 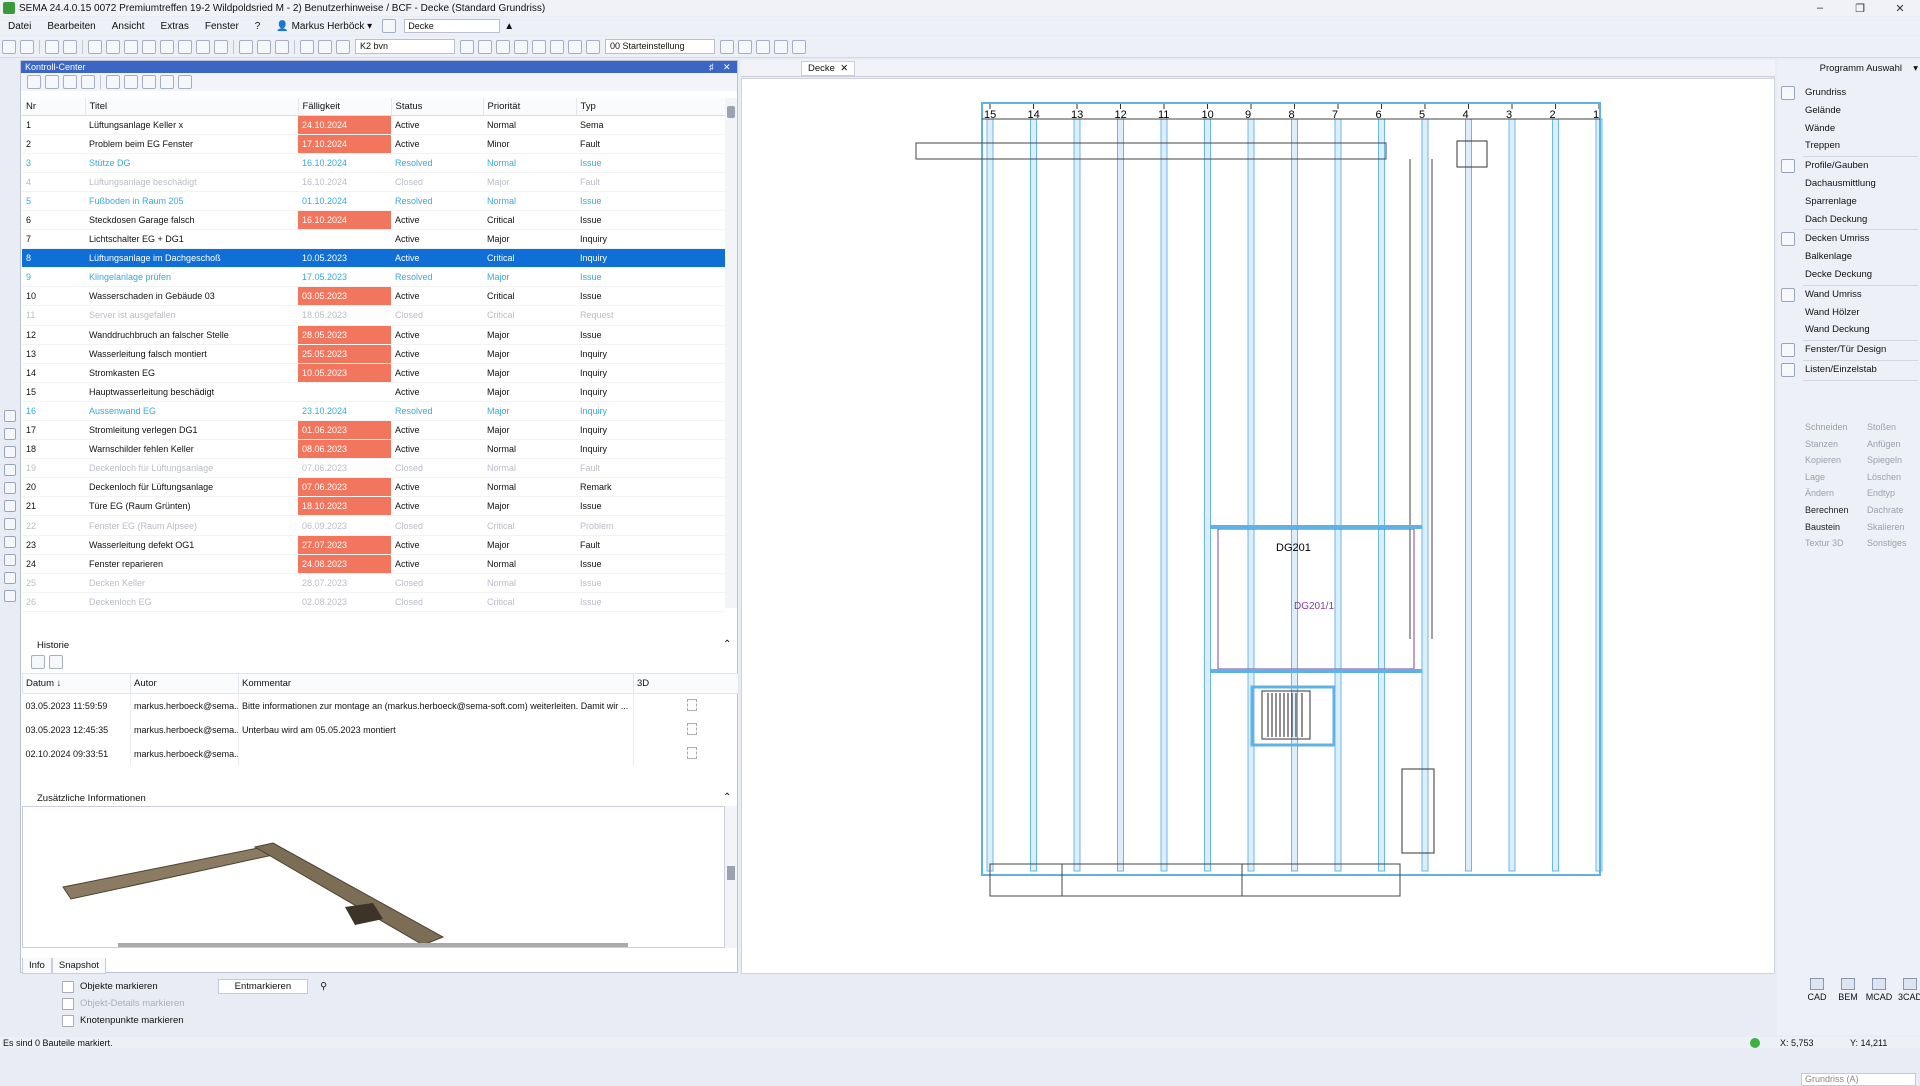 I want to click on tool-right-3: Löschen, so click(x=1884, y=477).